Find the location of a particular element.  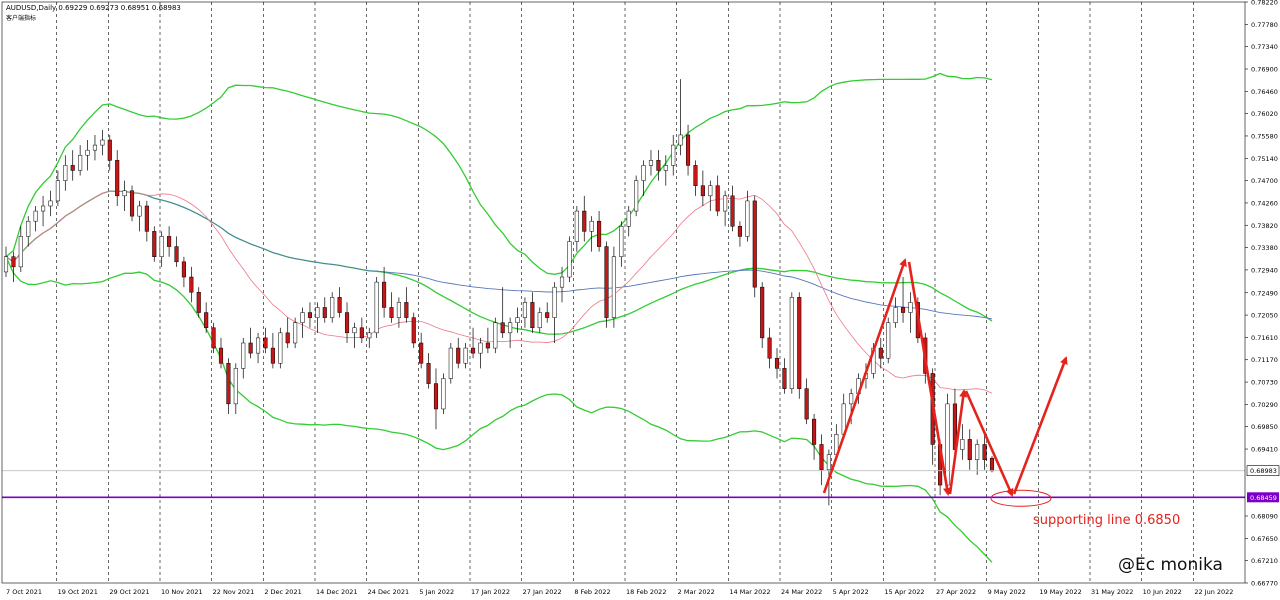

y-tick-label: 0.67650 is located at coordinates (1264, 539).